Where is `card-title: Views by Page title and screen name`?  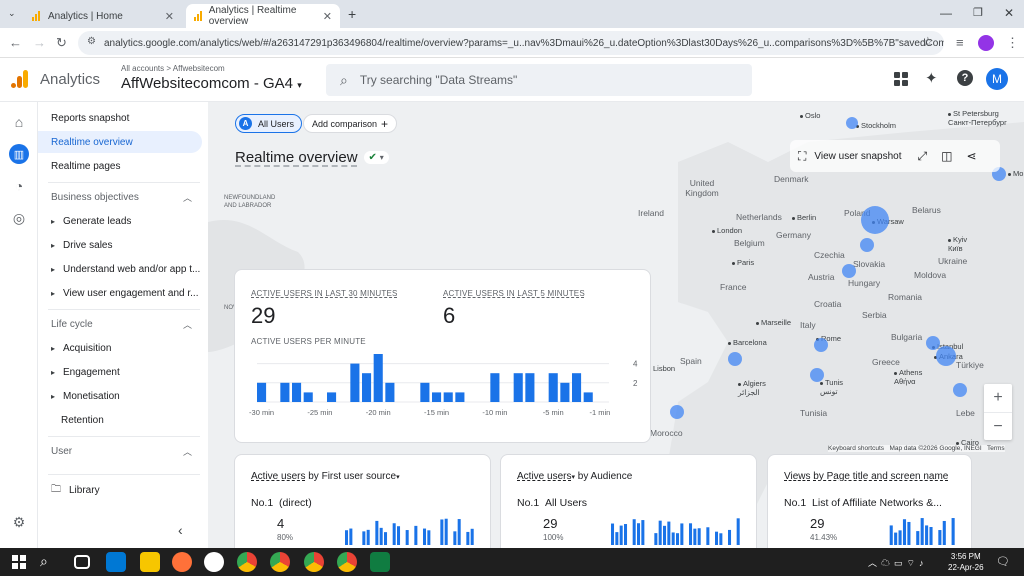 card-title: Views by Page title and screen name is located at coordinates (866, 476).